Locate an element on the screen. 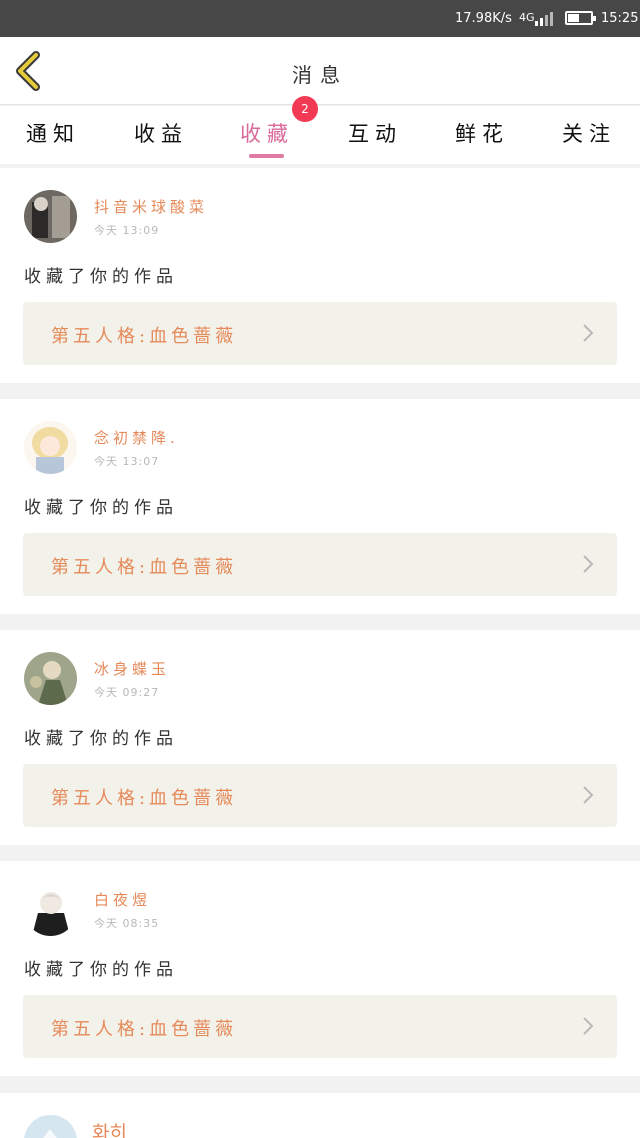 The image size is (640, 1138). signal-icon is located at coordinates (546, 18).